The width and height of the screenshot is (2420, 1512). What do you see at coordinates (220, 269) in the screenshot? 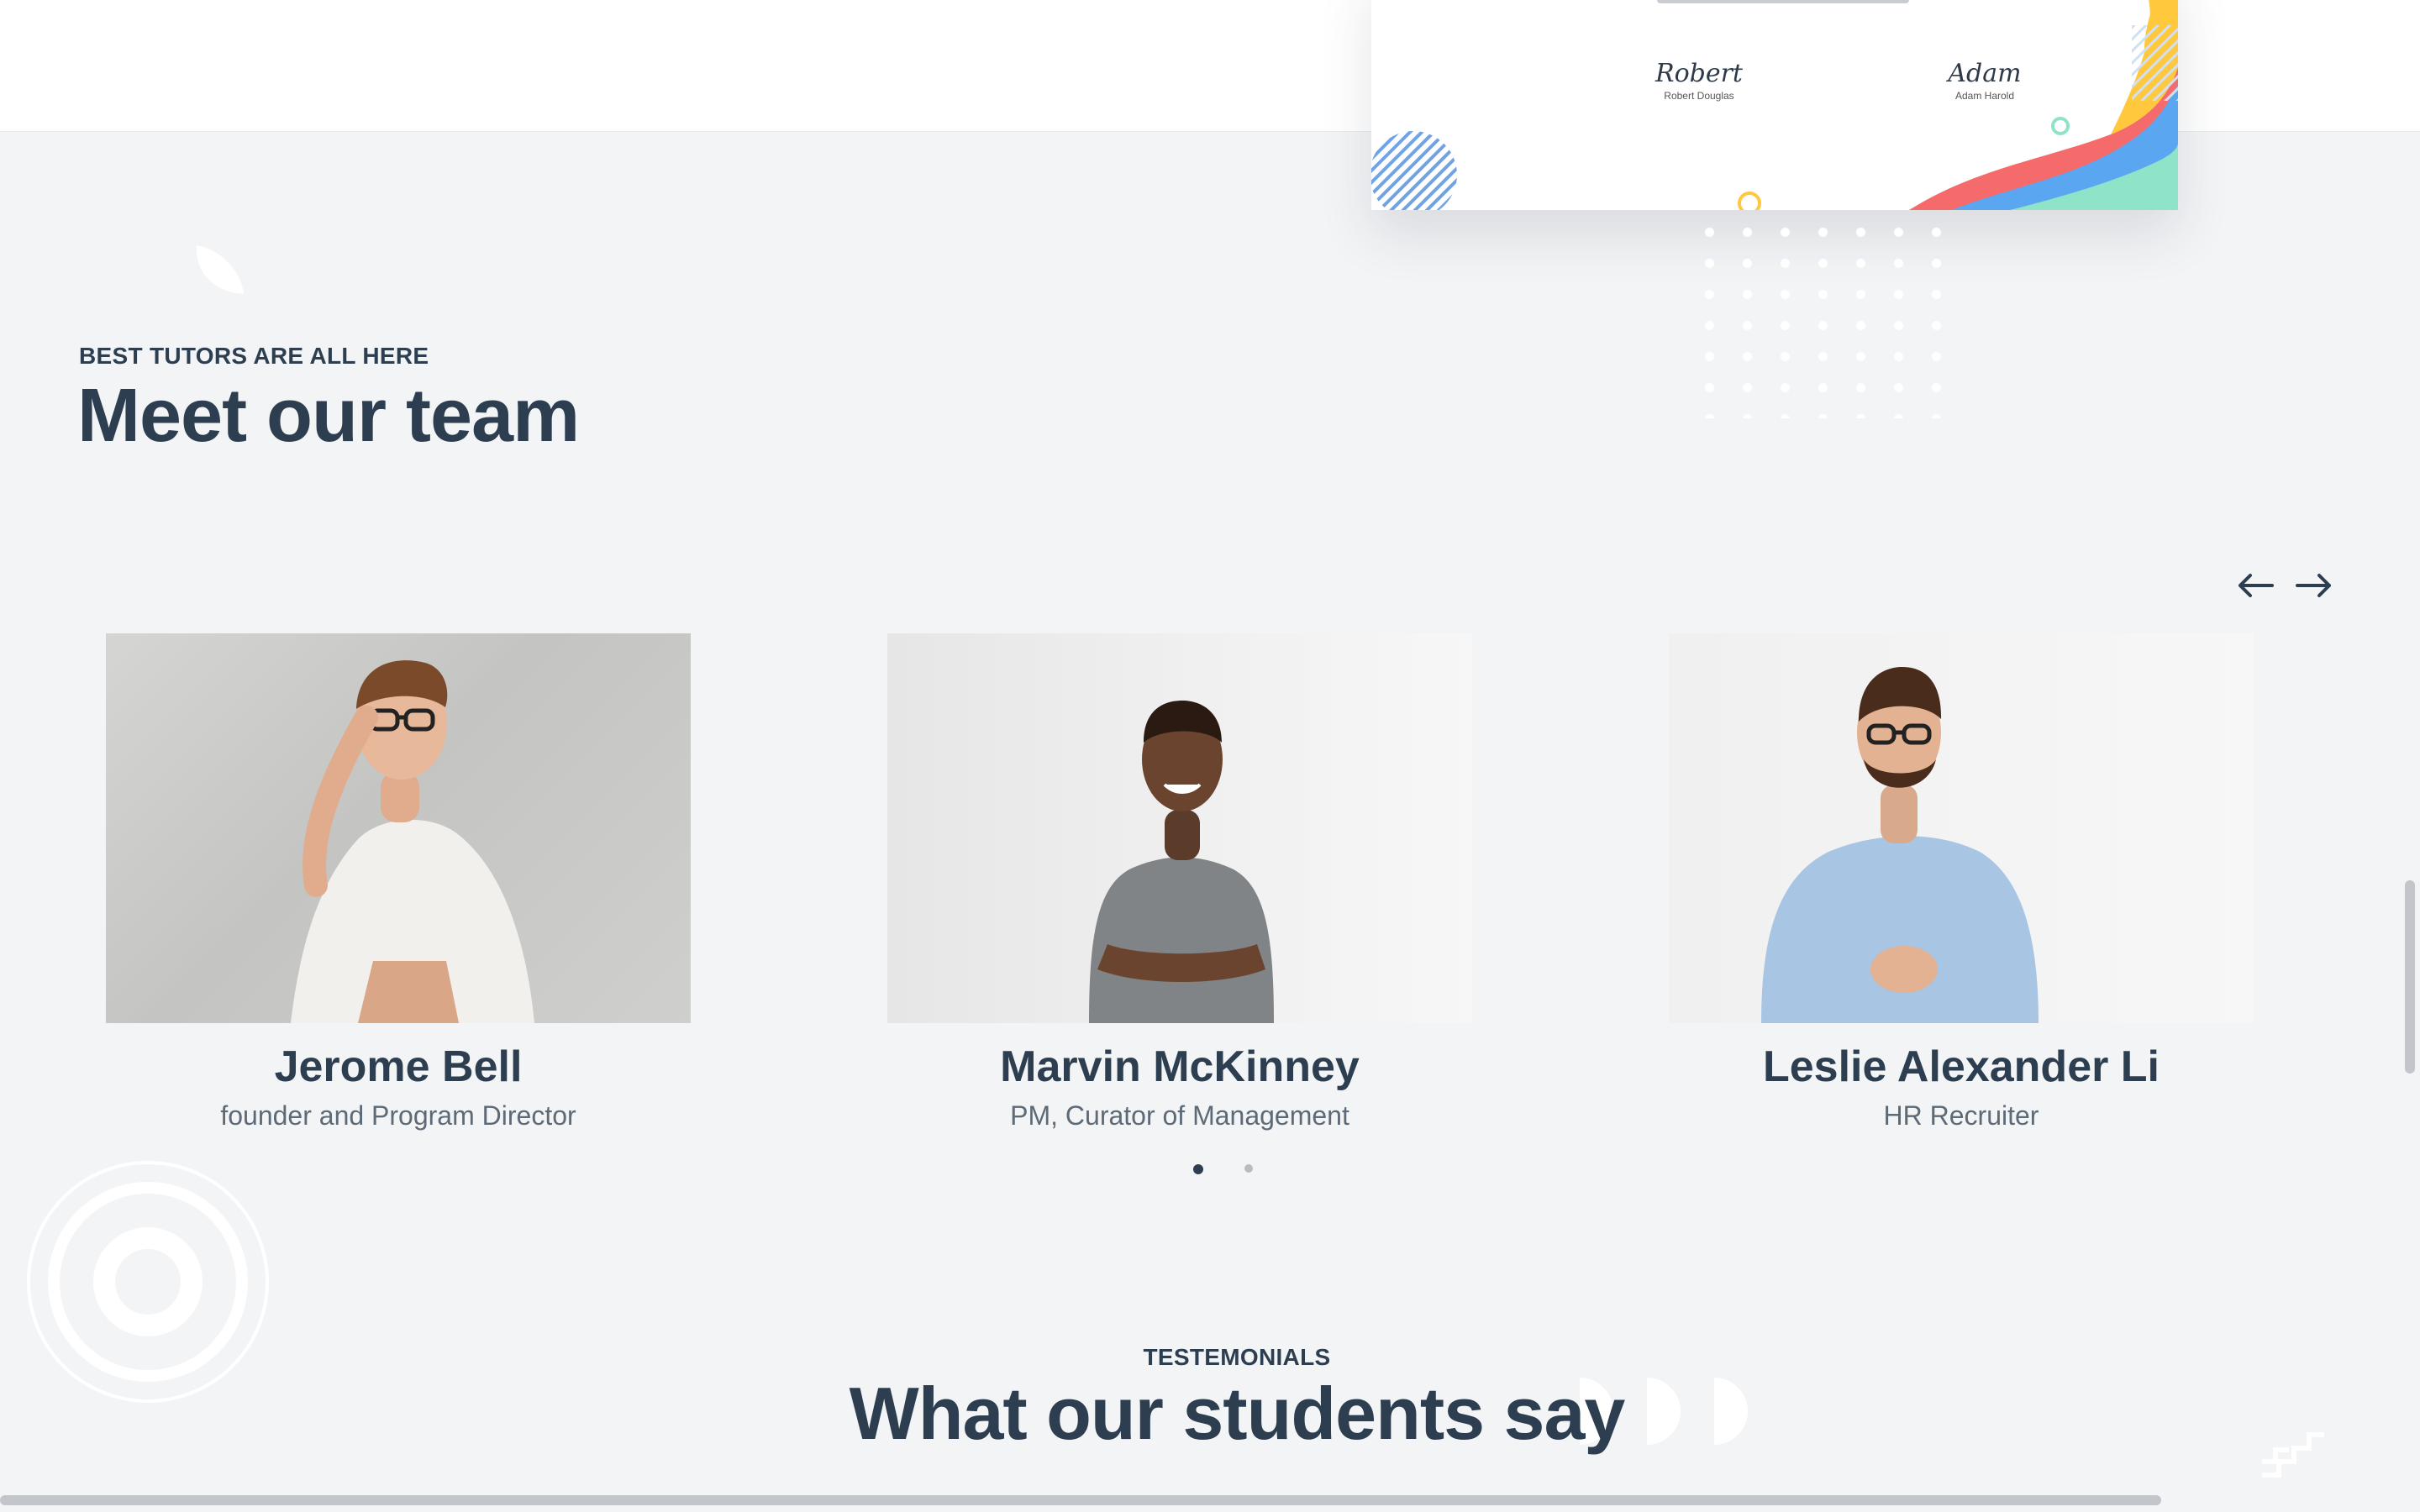
I see `leaf-decoration` at bounding box center [220, 269].